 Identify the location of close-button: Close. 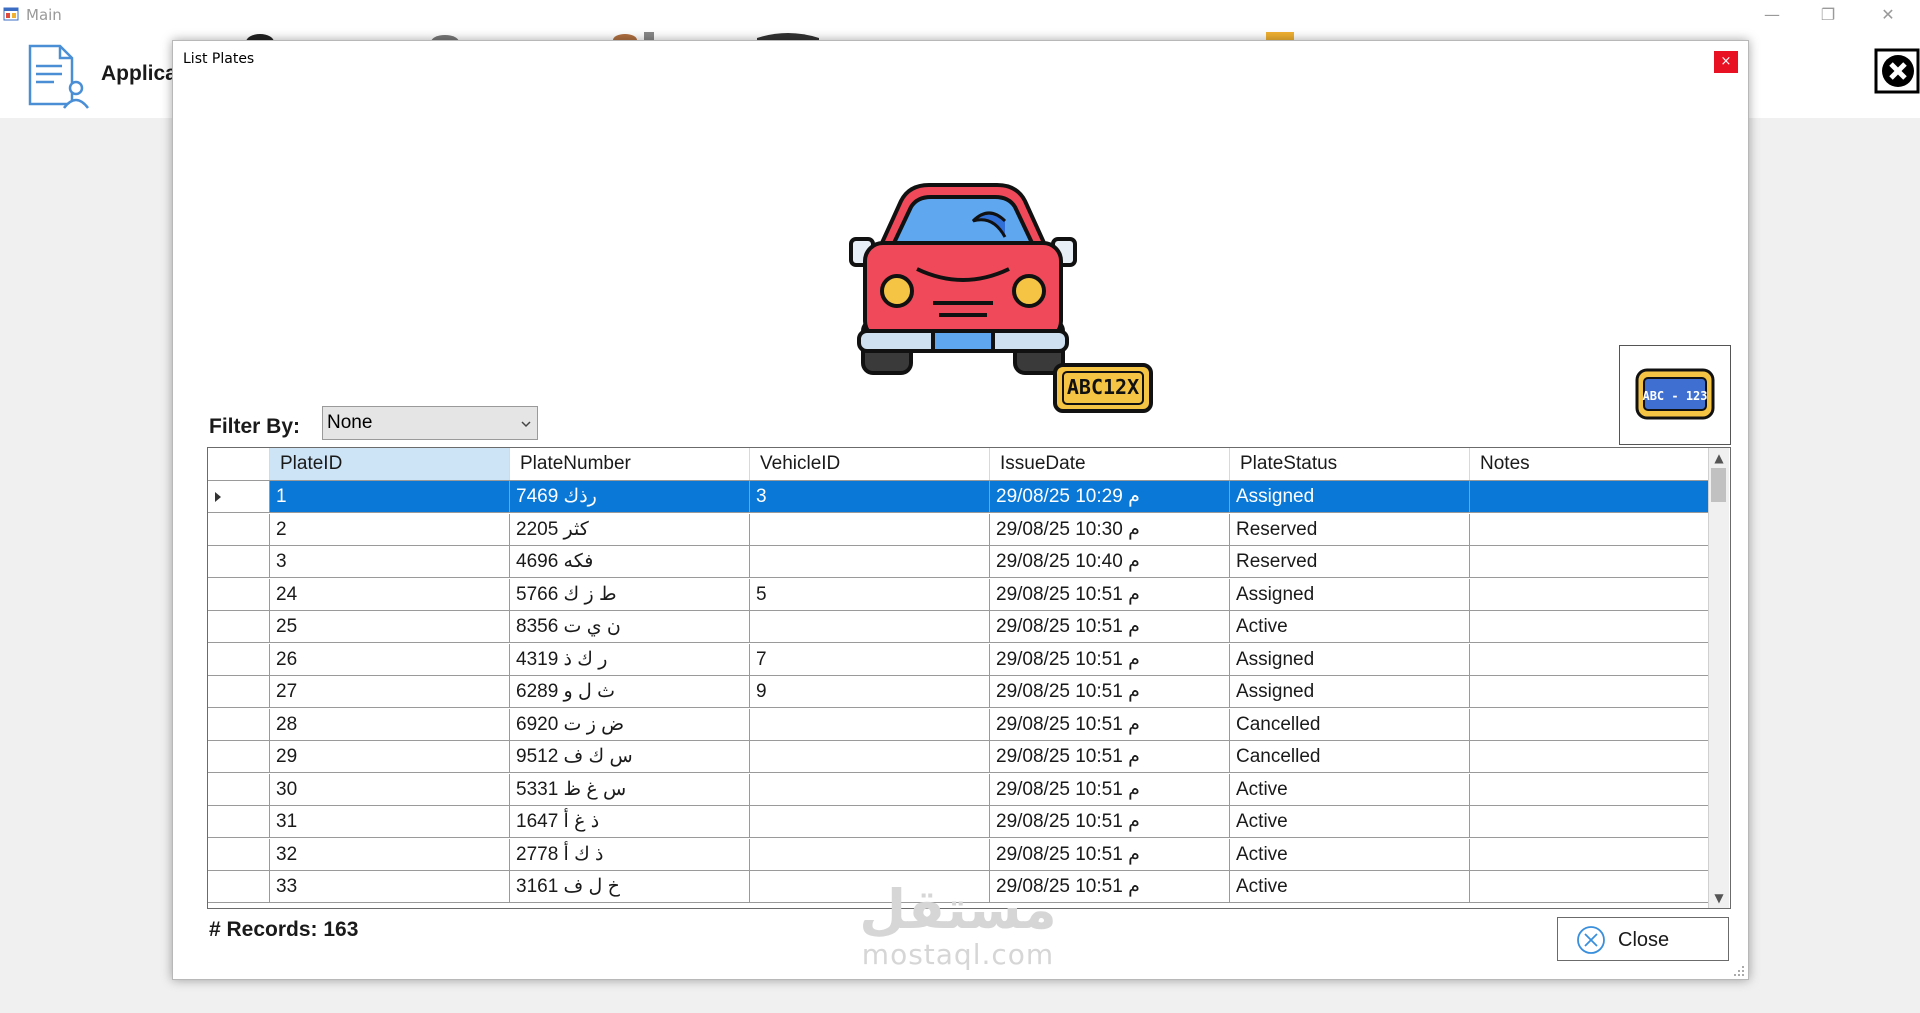
(1643, 939).